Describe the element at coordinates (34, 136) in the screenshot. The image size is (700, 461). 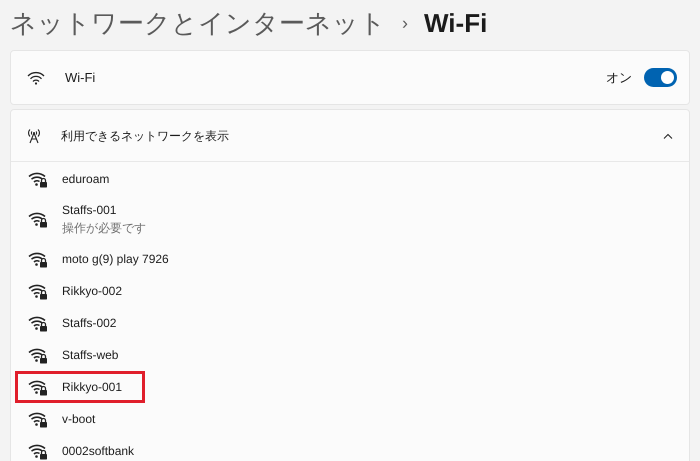
I see `antenna-icon` at that location.